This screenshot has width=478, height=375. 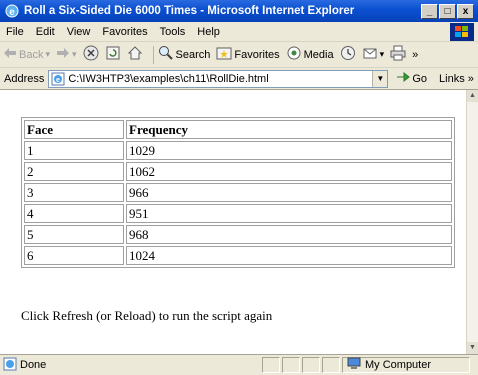 I want to click on menu-help: Help, so click(x=208, y=32).